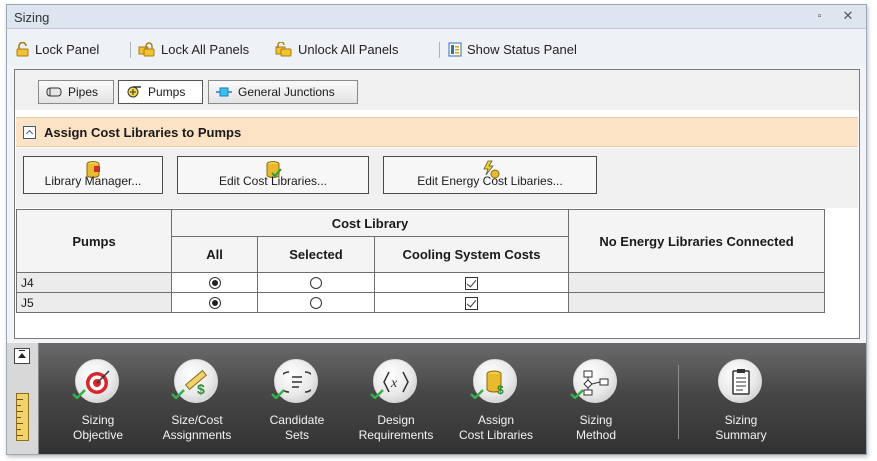 Image resolution: width=877 pixels, height=461 pixels. What do you see at coordinates (522, 49) in the screenshot?
I see `show-status-label: Show Status Panel` at bounding box center [522, 49].